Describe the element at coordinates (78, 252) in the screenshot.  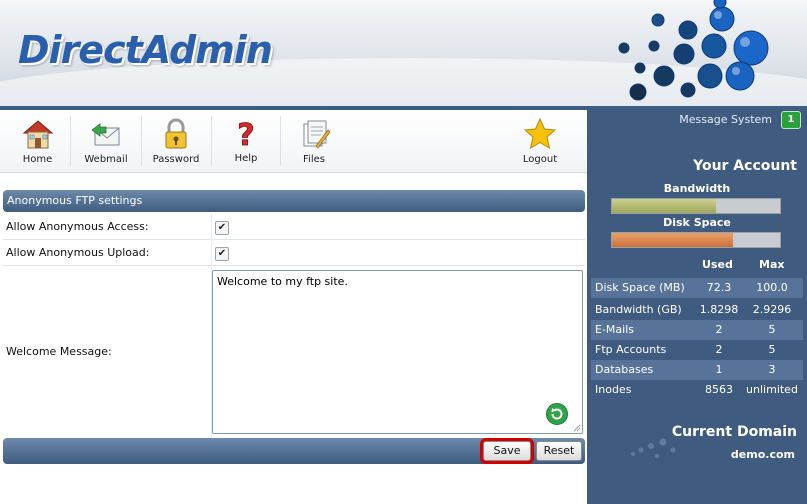
I see `allow-upload-label: Allow Anonymous Upload:` at that location.